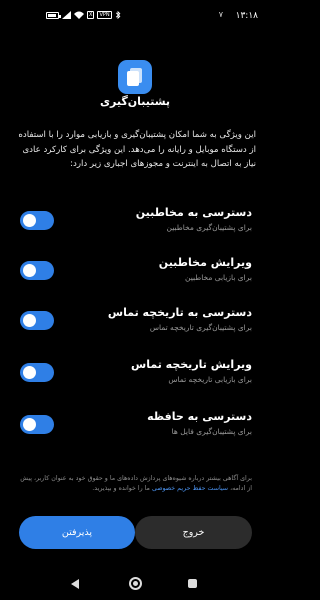 The image size is (320, 600). Describe the element at coordinates (135, 77) in the screenshot. I see `backup-app-icon` at that location.